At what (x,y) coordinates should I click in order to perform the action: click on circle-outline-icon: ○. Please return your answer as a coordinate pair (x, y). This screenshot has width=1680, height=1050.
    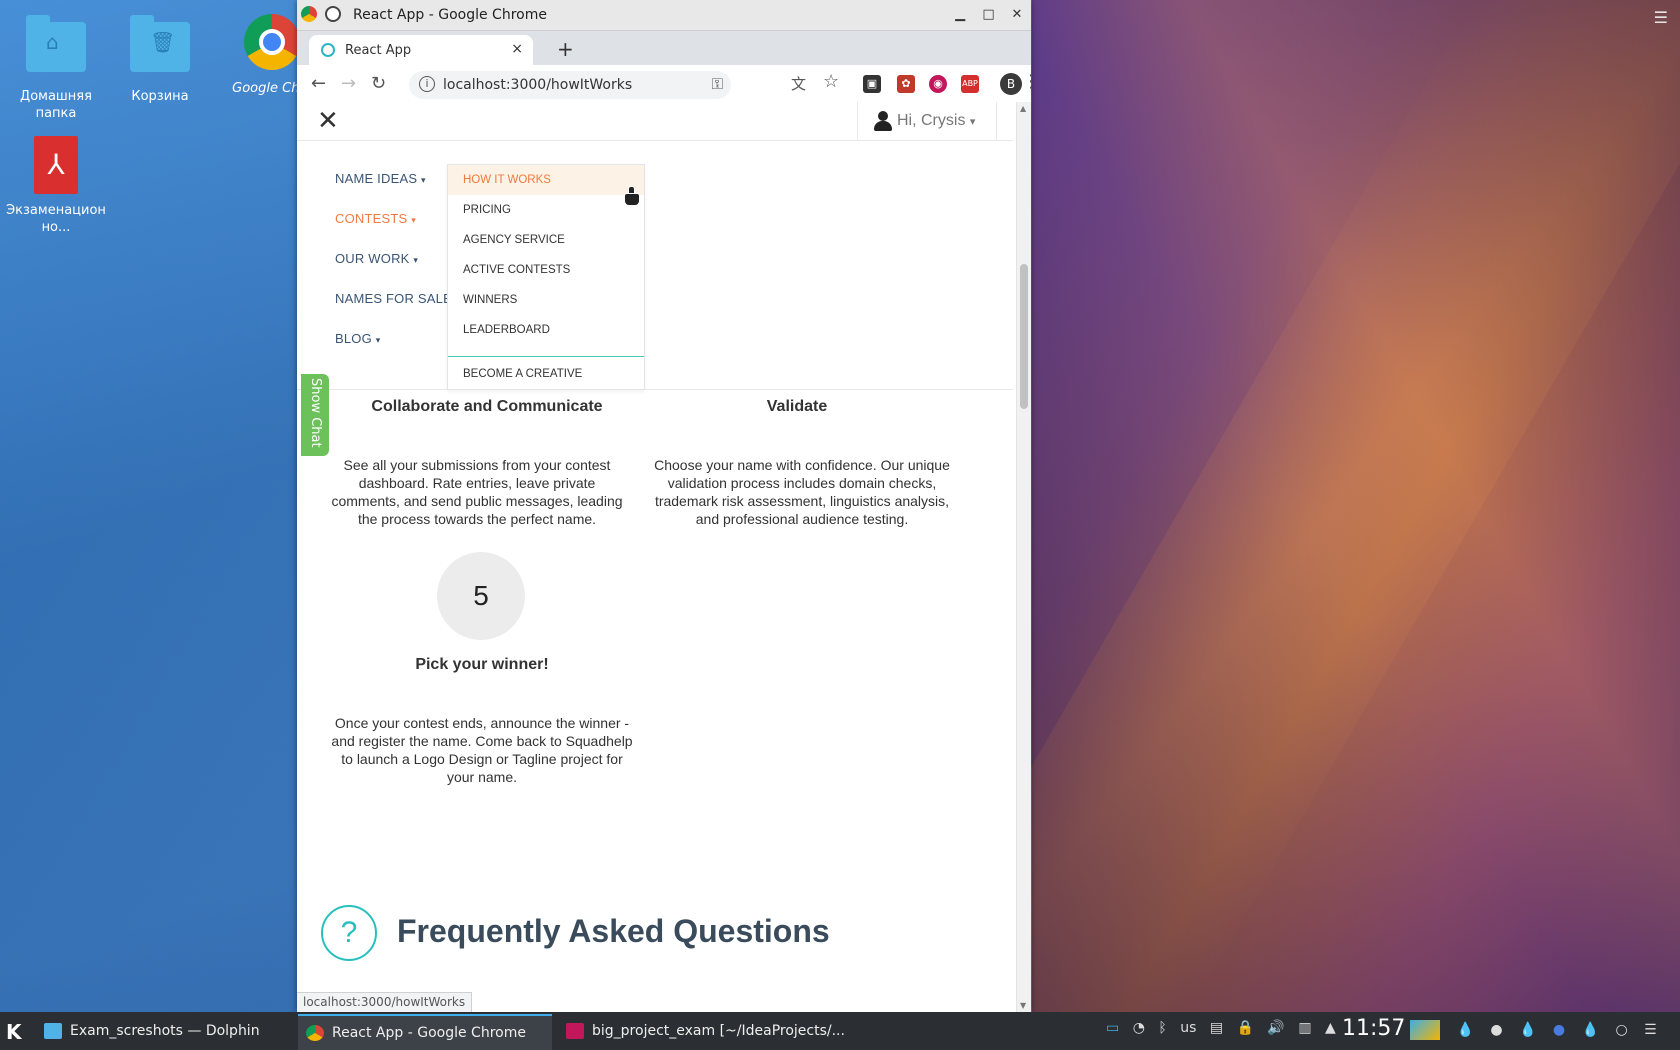
    Looking at the image, I should click on (1621, 1030).